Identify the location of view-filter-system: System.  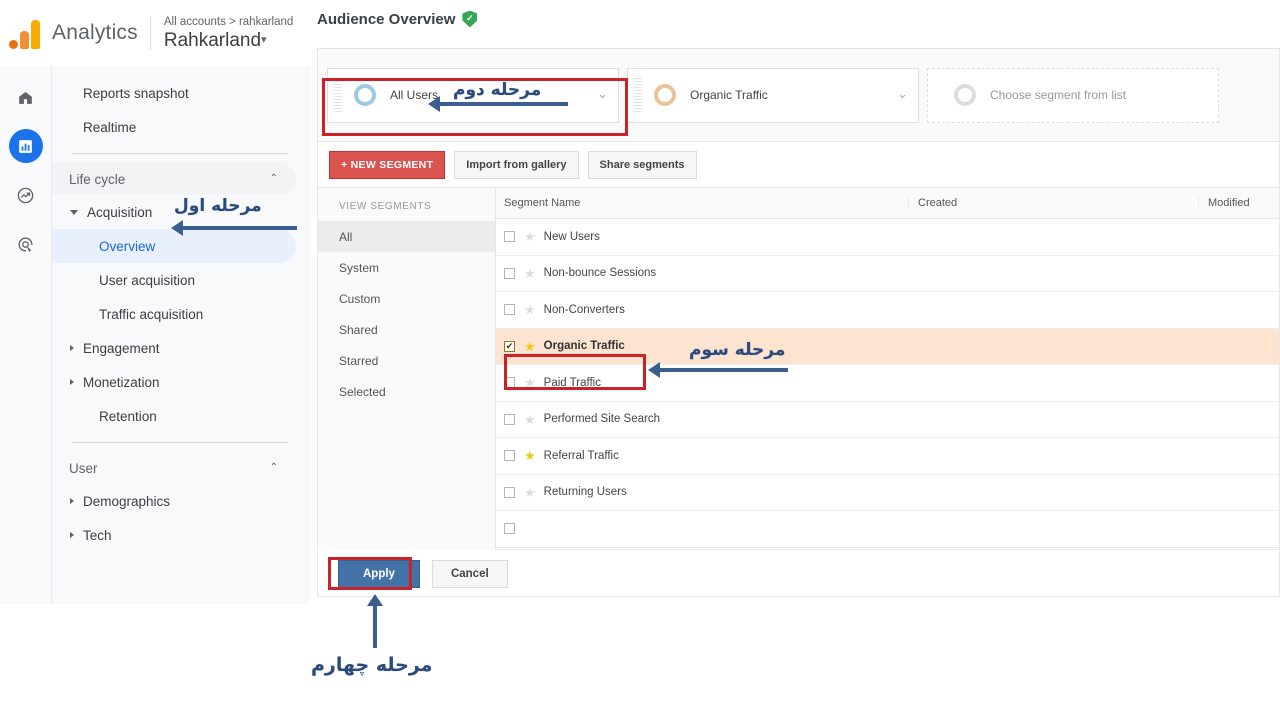
(406, 267).